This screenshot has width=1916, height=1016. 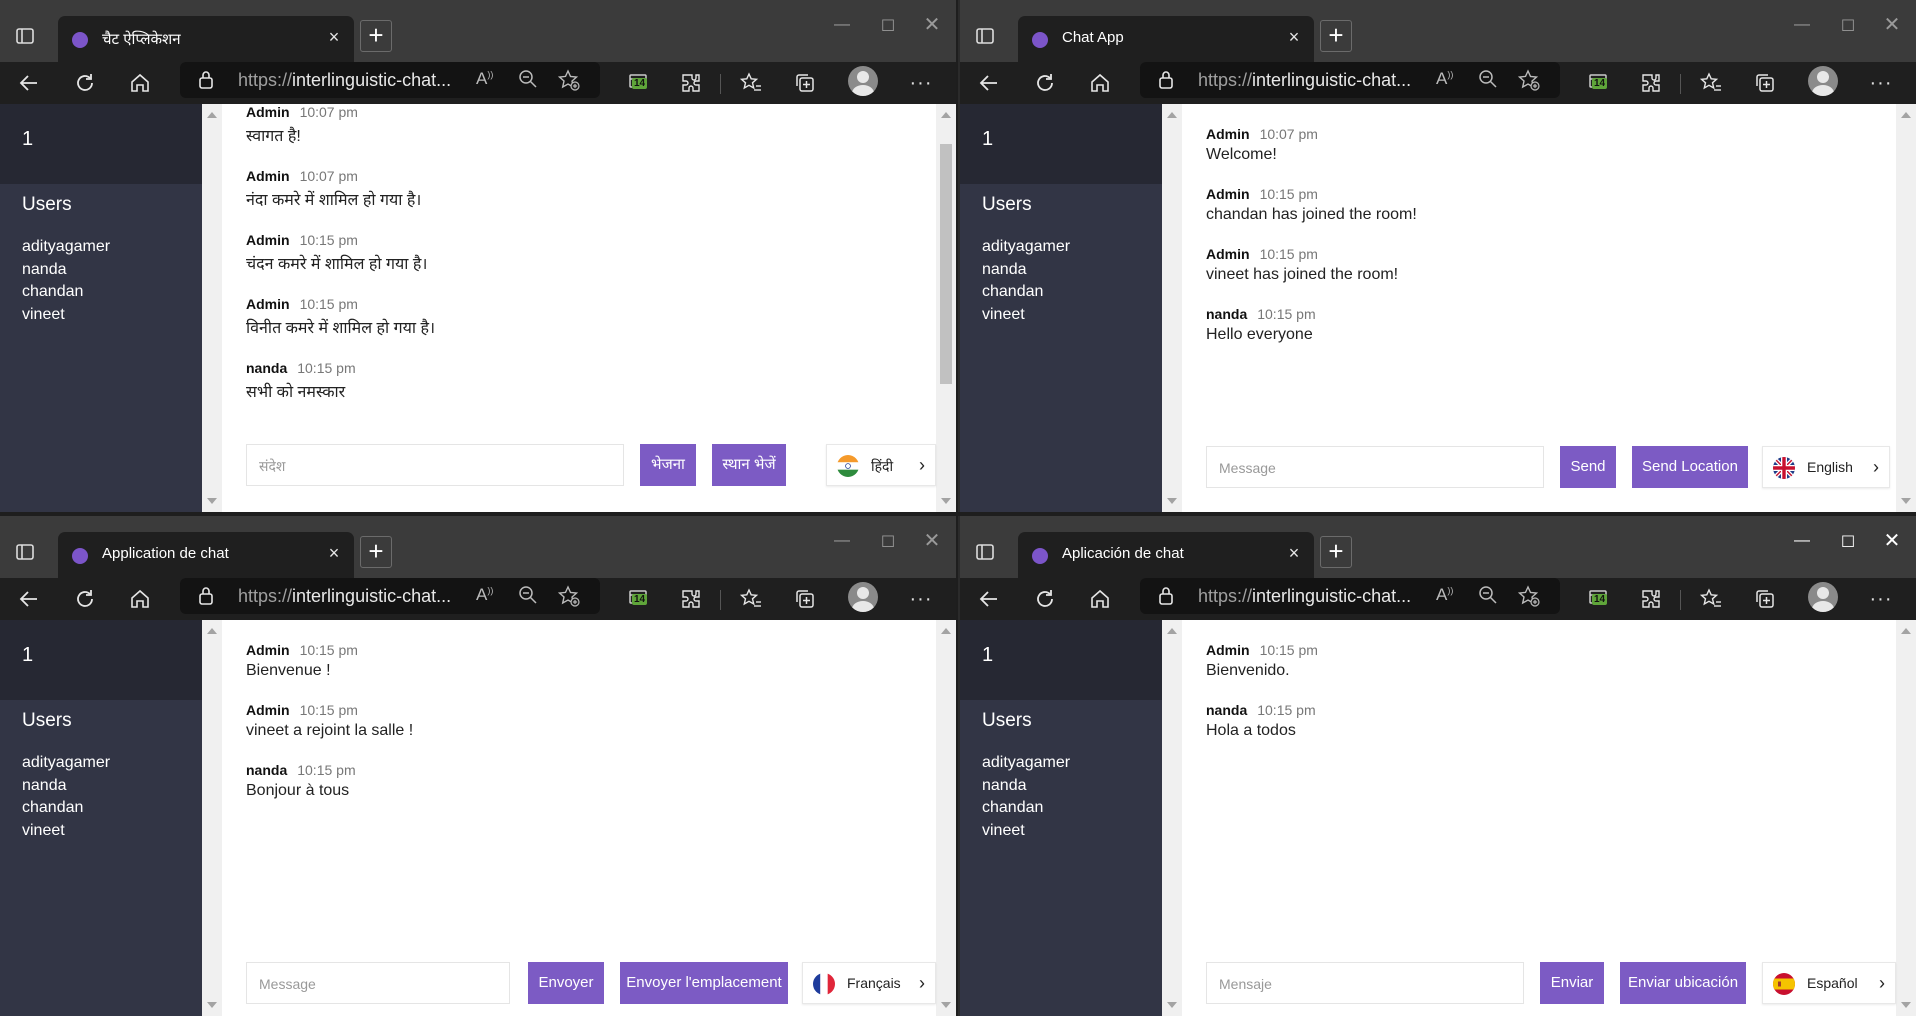 What do you see at coordinates (1848, 544) in the screenshot?
I see `maximize-icon: ☐` at bounding box center [1848, 544].